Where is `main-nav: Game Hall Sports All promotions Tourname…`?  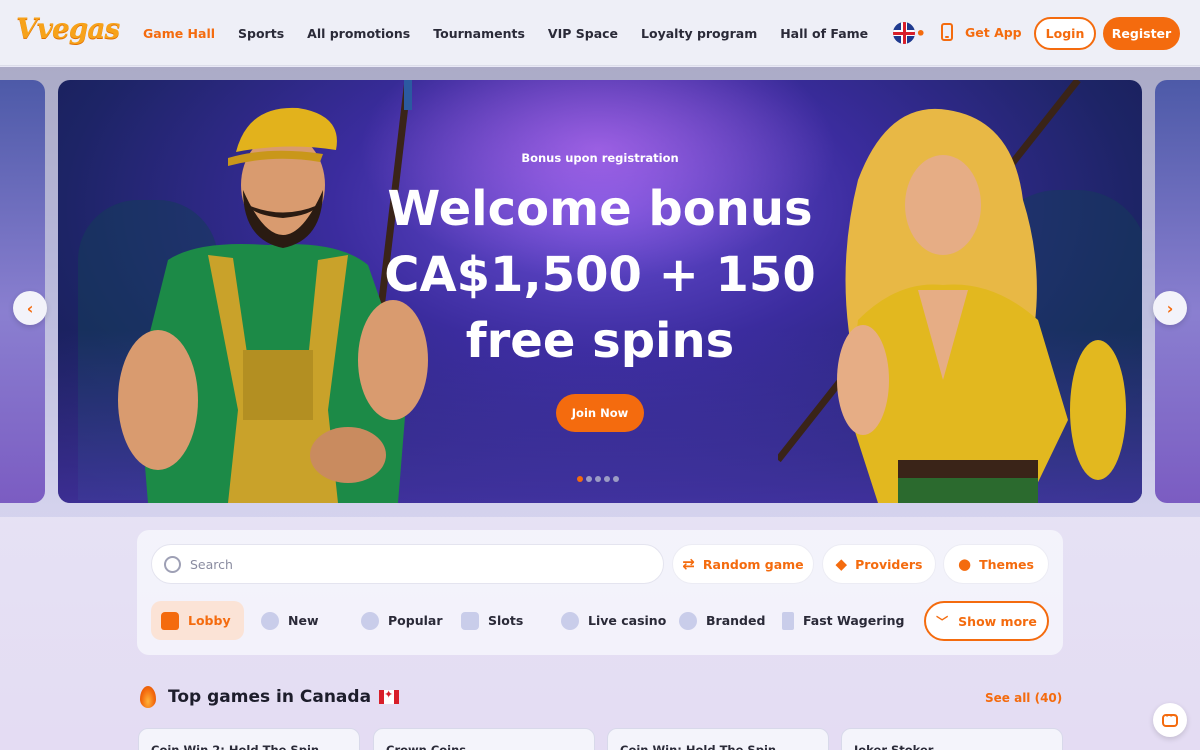
main-nav: Game Hall Sports All promotions Tourname… is located at coordinates (535, 33).